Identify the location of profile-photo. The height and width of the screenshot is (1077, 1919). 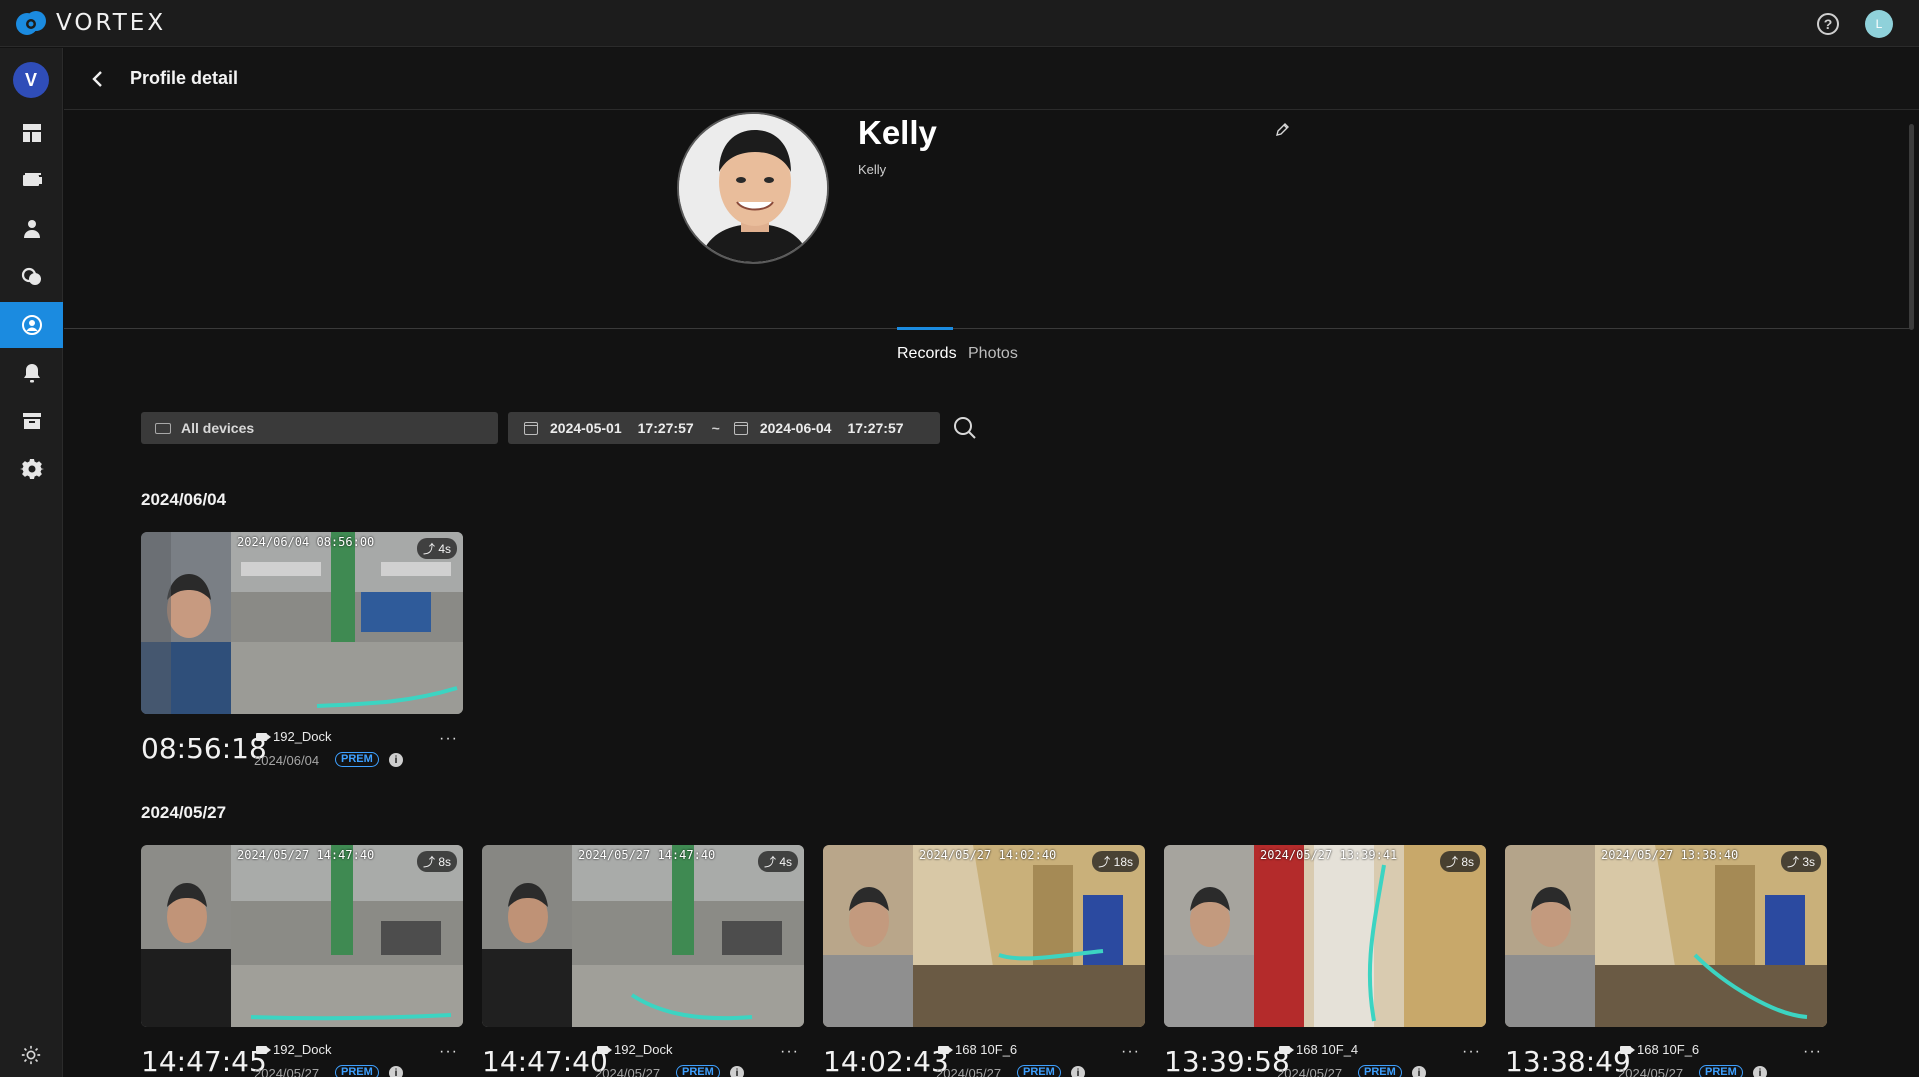
(753, 188).